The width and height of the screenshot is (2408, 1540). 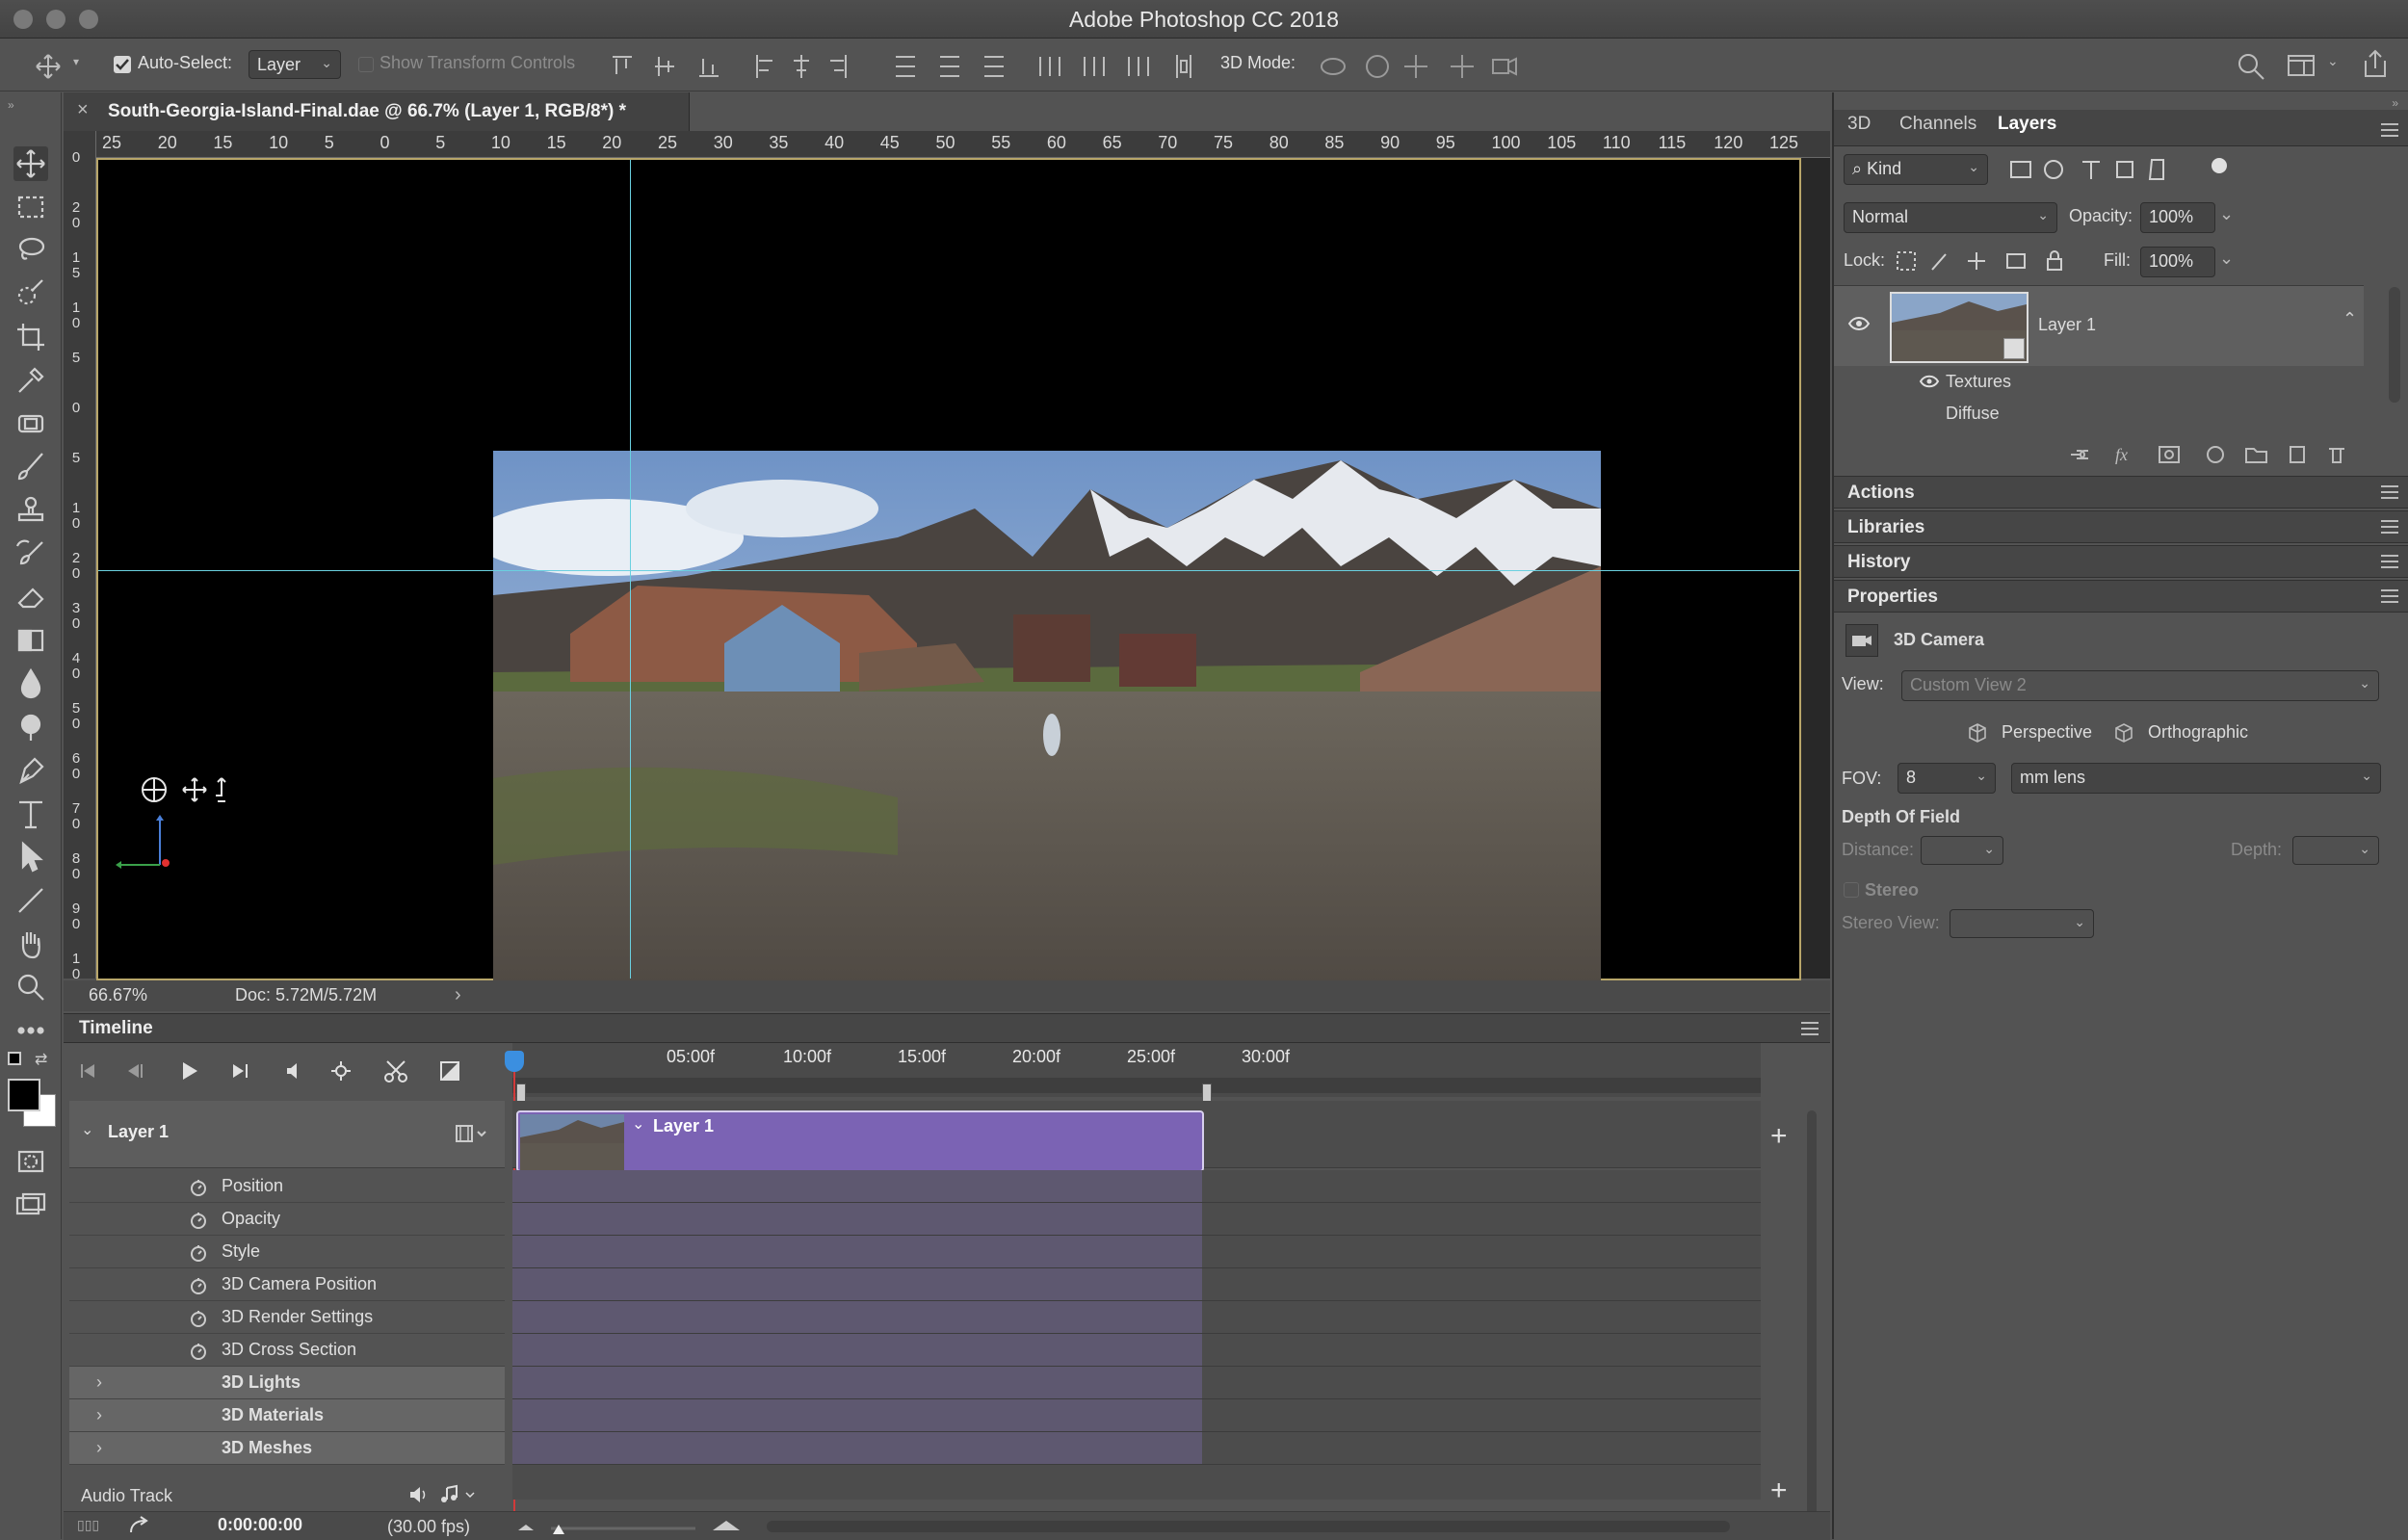 What do you see at coordinates (1779, 1491) in the screenshot?
I see `add-audio-button: +` at bounding box center [1779, 1491].